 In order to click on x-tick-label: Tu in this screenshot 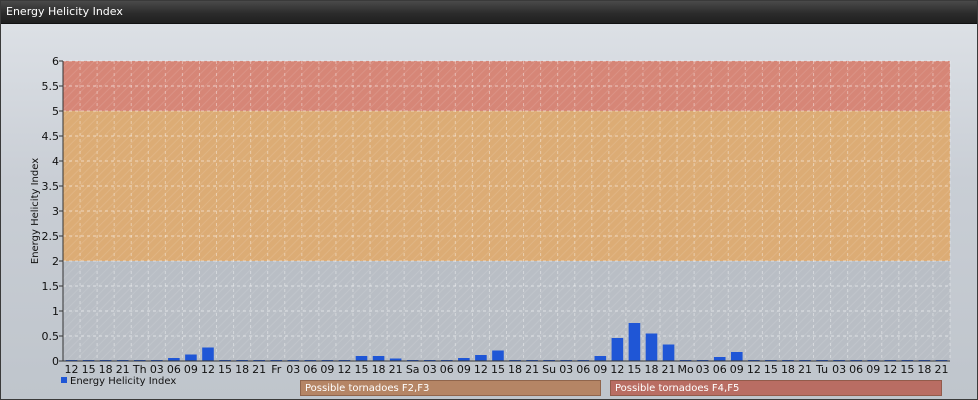, I will do `click(821, 369)`.